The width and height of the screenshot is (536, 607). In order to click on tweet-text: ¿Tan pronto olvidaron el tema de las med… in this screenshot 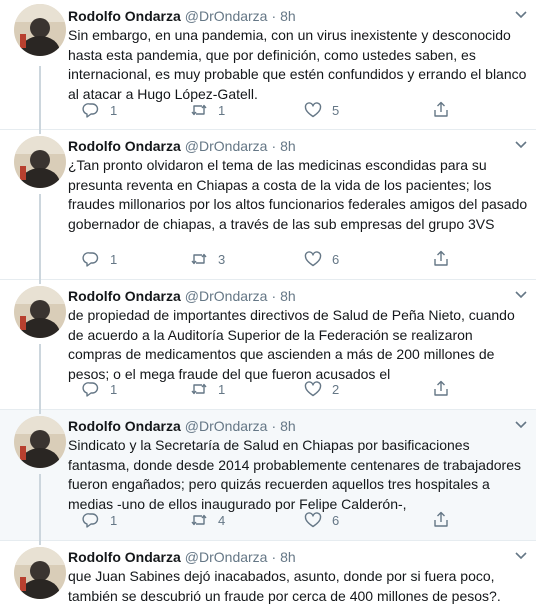, I will do `click(298, 194)`.